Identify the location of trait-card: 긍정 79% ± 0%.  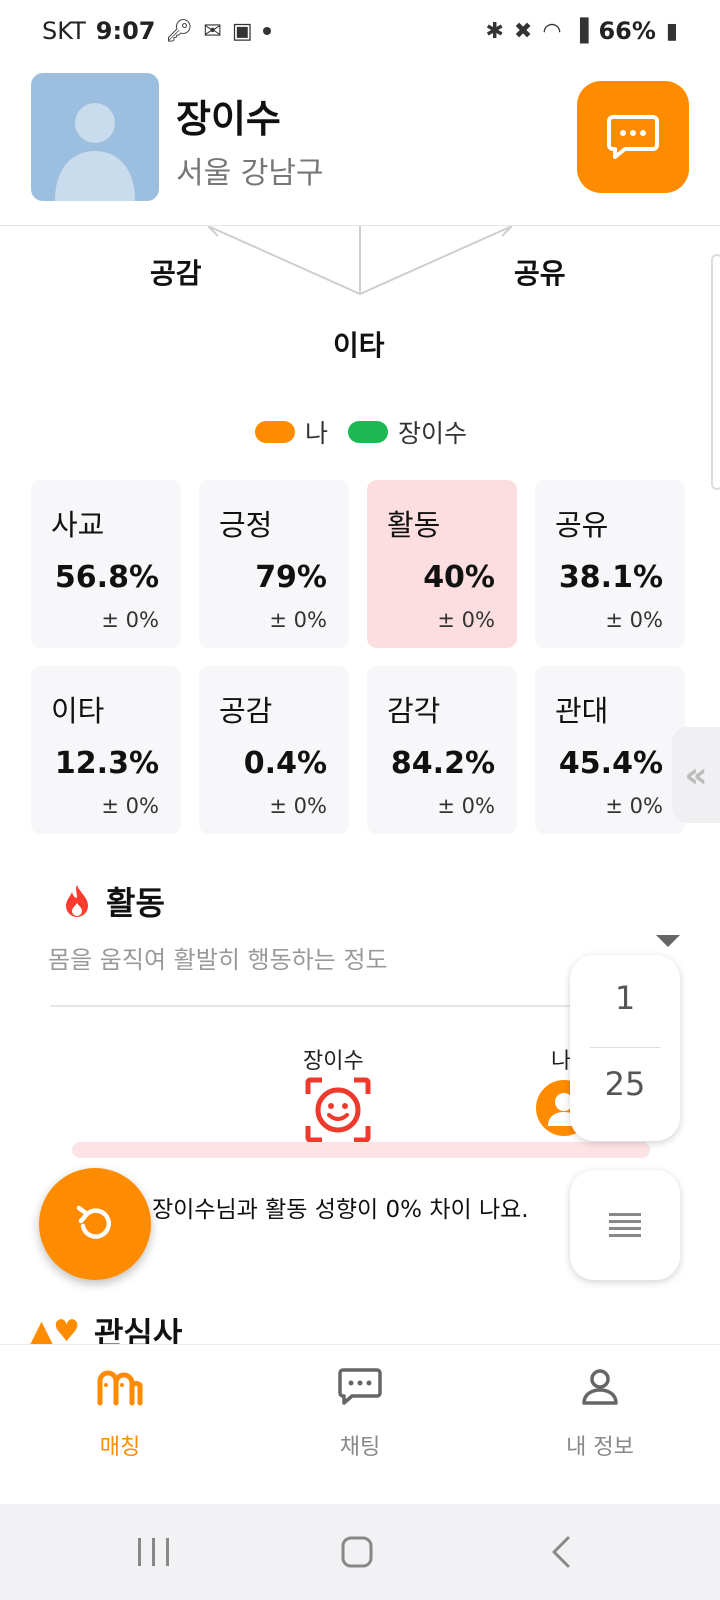
(274, 564).